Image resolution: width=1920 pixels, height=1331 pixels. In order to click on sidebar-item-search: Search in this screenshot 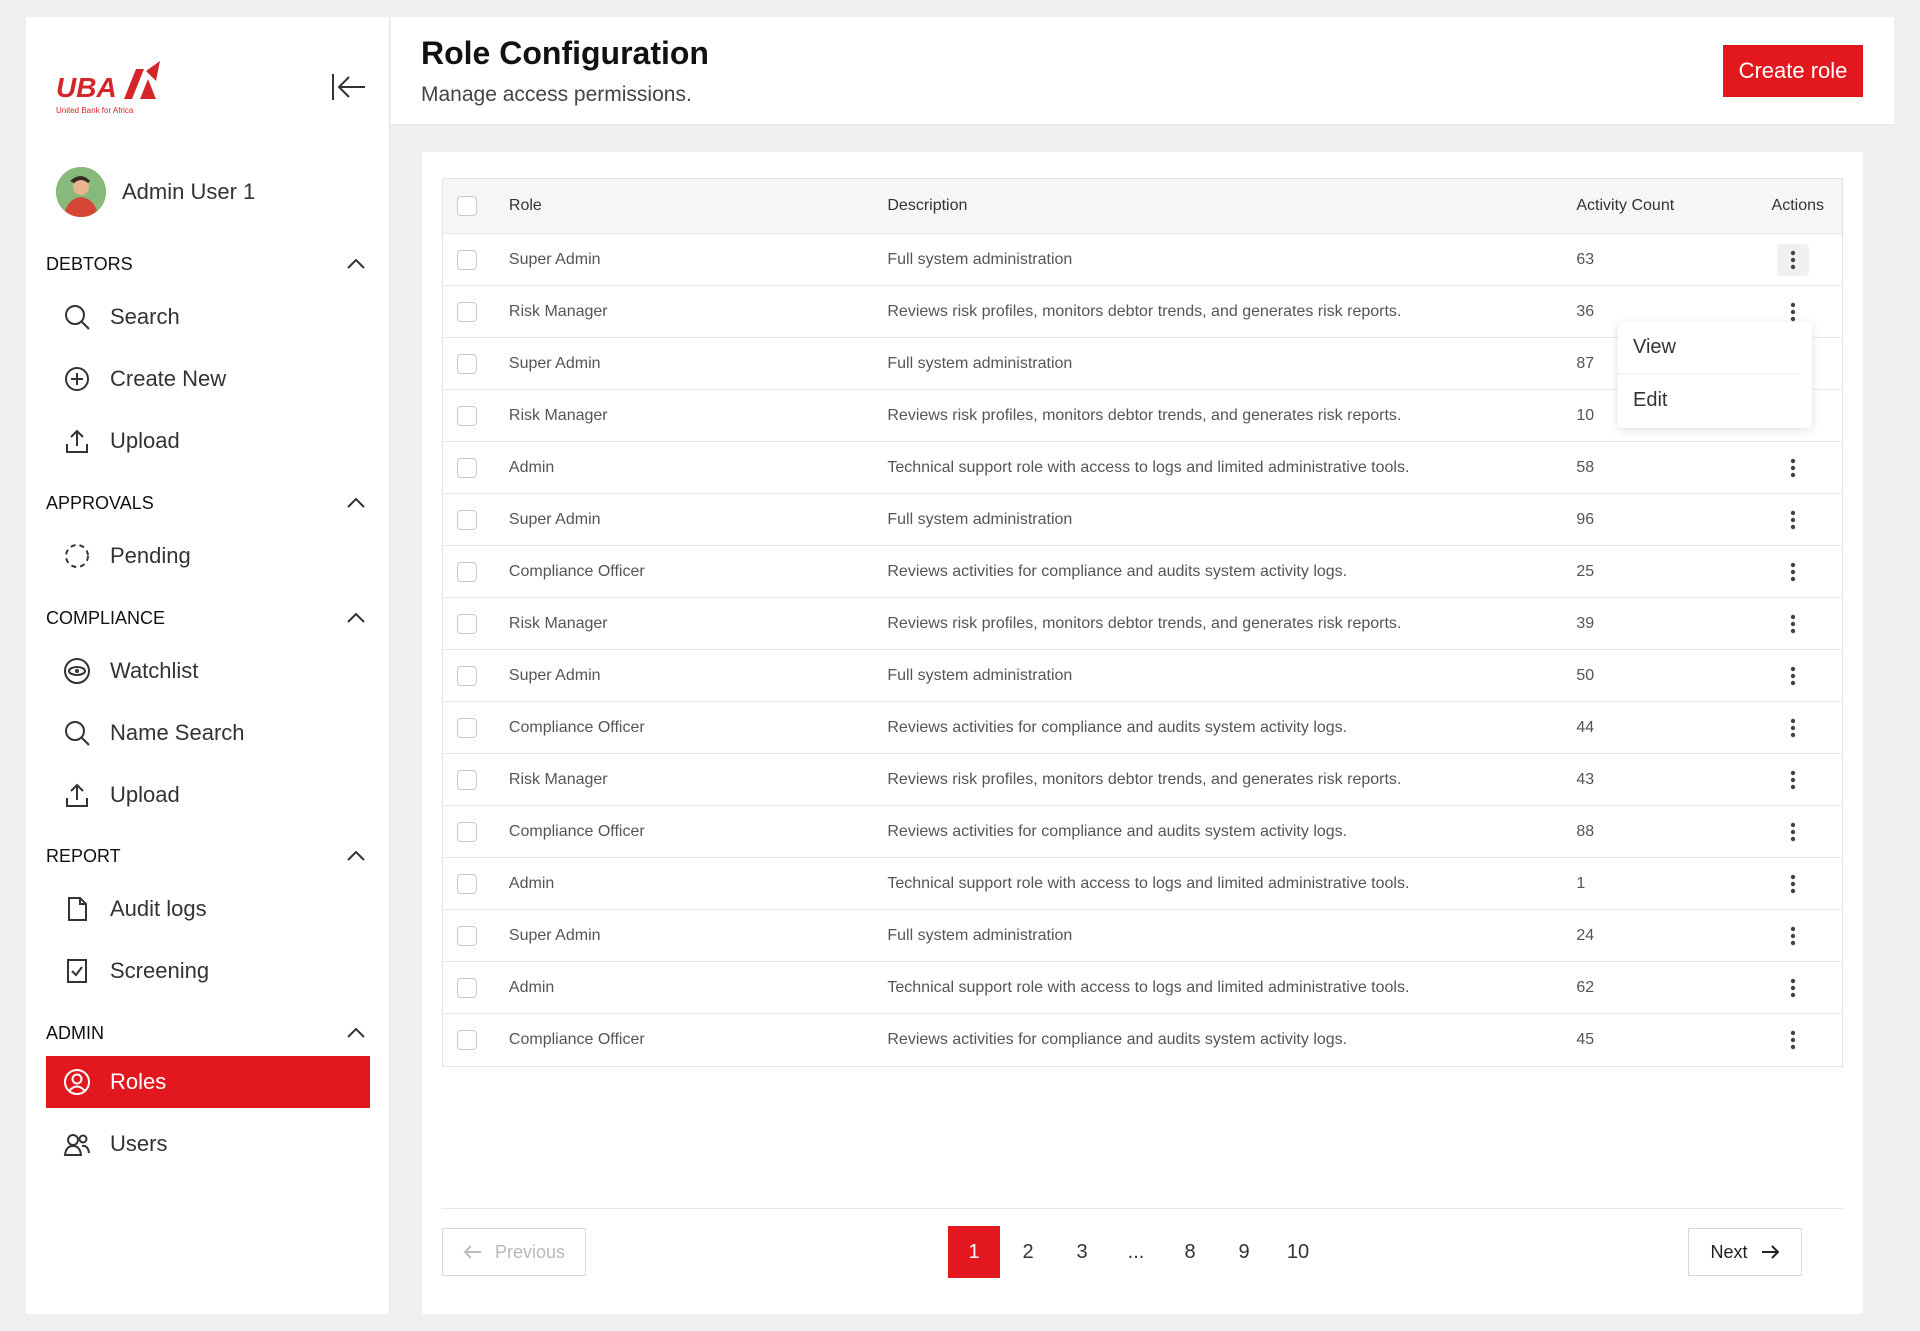, I will do `click(208, 317)`.